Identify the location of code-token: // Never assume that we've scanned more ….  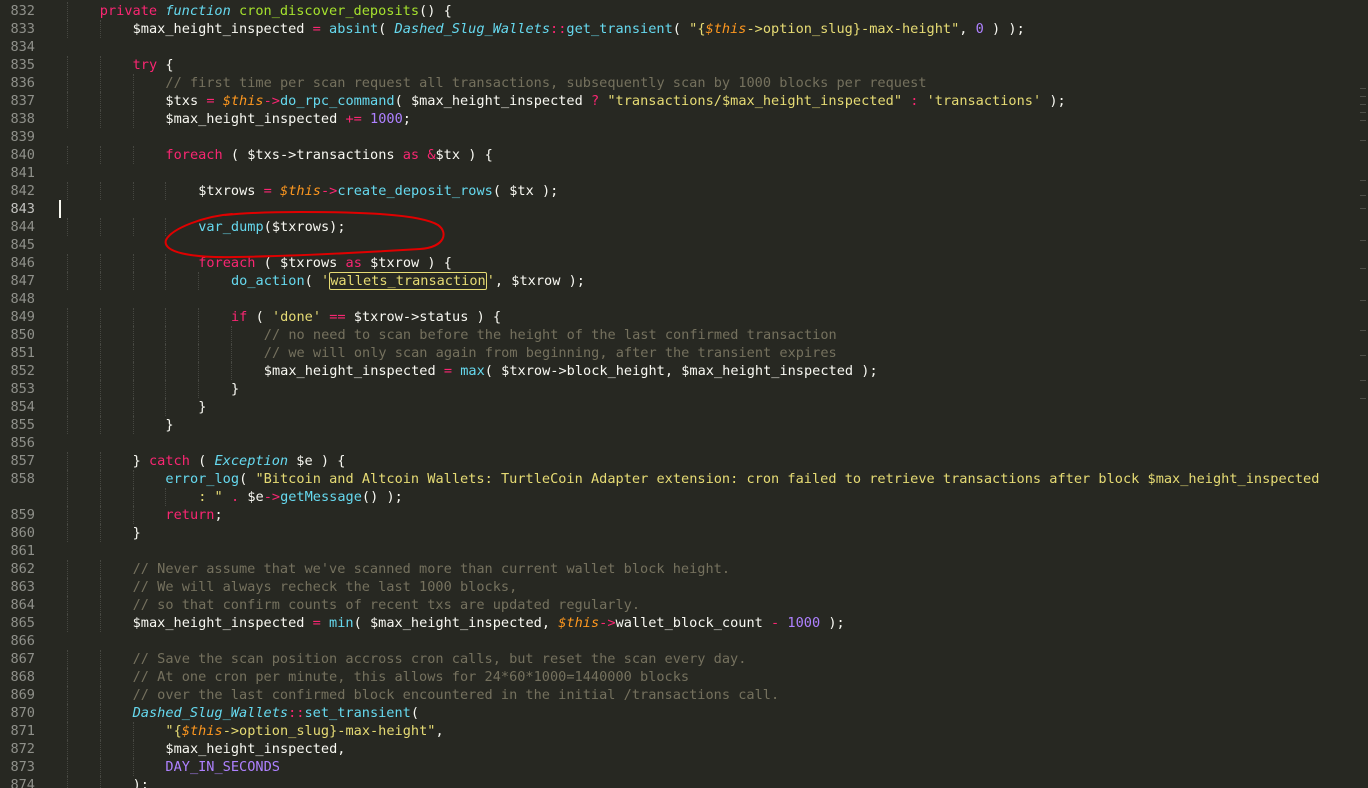
(431, 569).